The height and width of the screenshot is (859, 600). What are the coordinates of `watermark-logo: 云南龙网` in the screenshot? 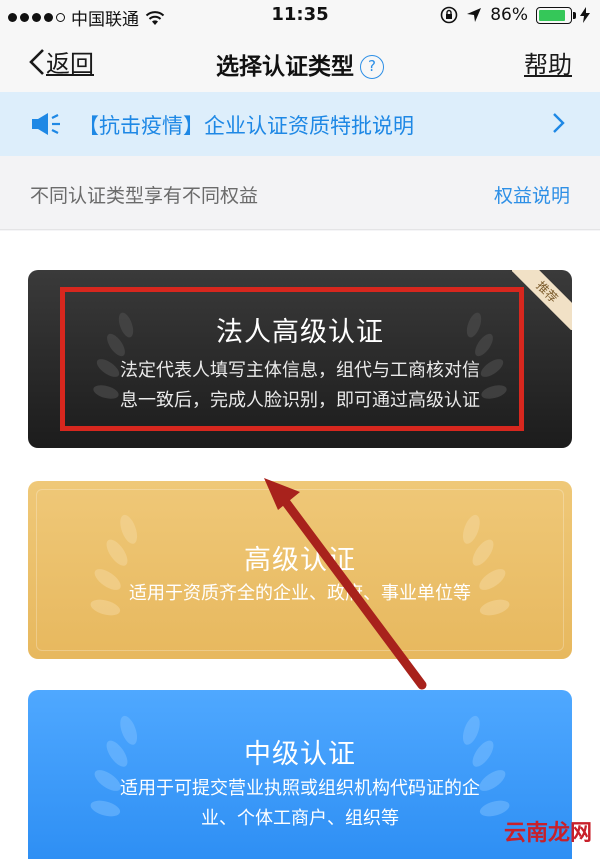 It's located at (547, 833).